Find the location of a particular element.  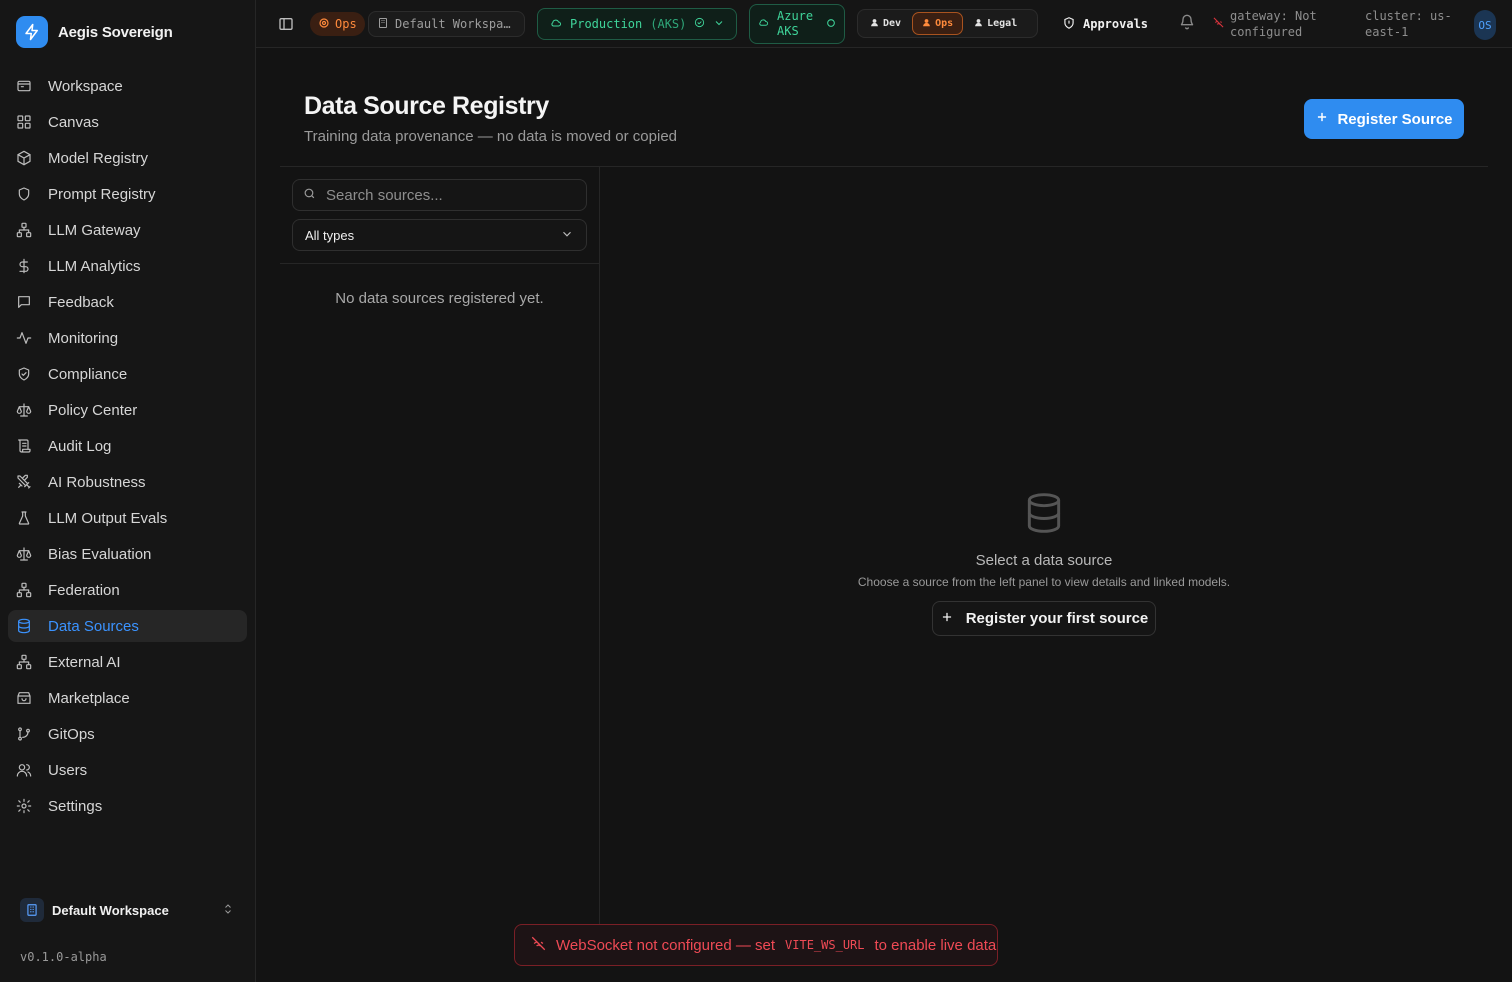

sidebar-item-label: Bias Evaluation is located at coordinates (100, 554).